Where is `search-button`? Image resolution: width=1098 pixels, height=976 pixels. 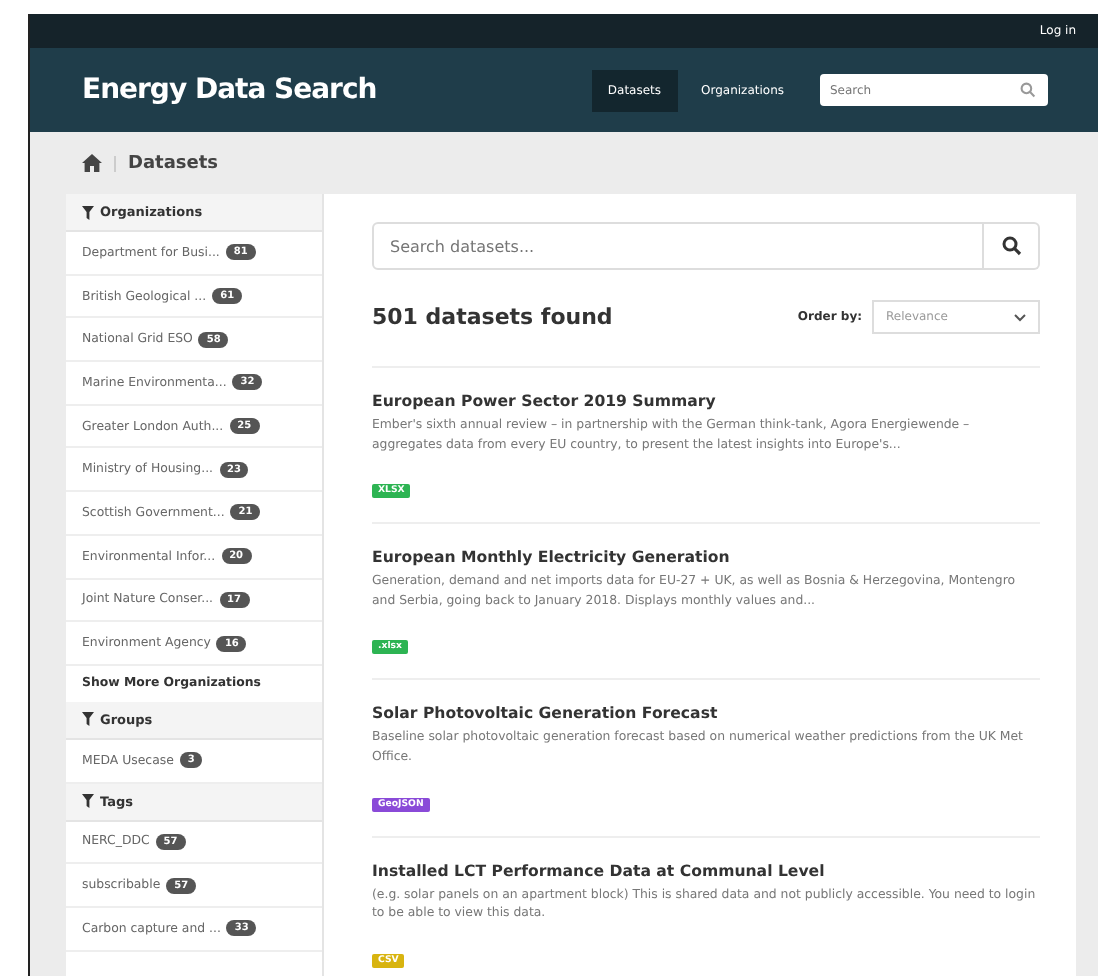 search-button is located at coordinates (1012, 246).